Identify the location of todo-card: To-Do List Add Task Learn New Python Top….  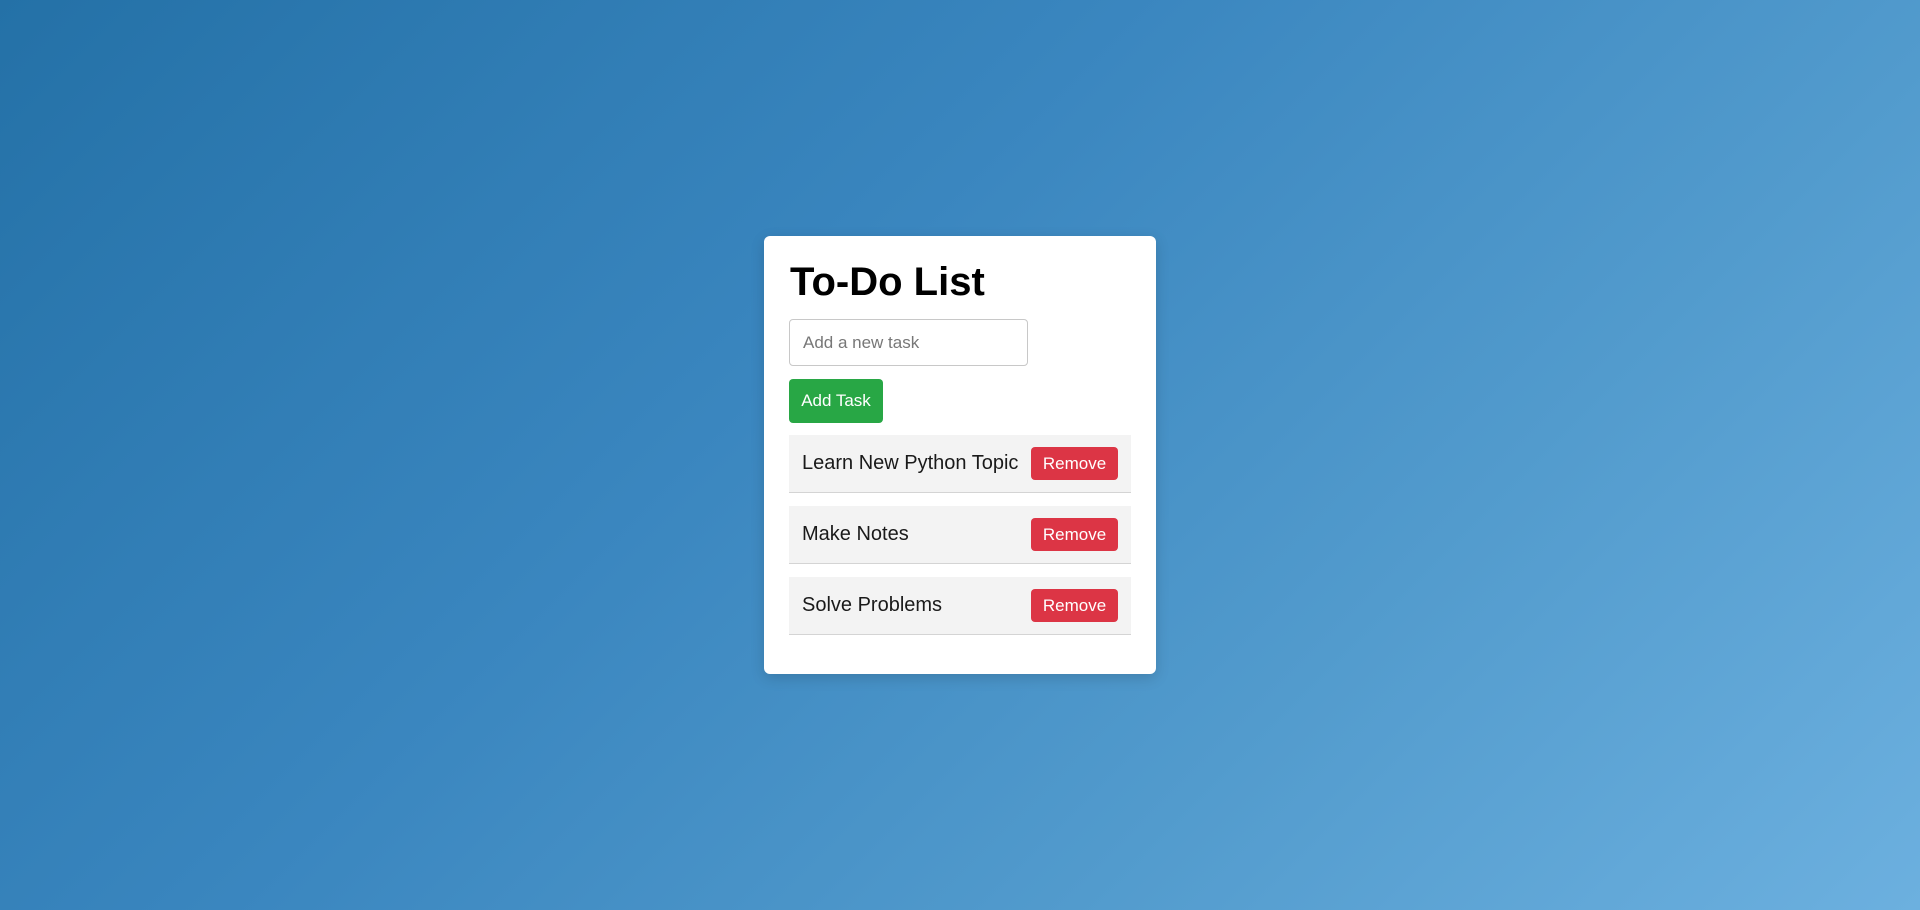
(960, 455).